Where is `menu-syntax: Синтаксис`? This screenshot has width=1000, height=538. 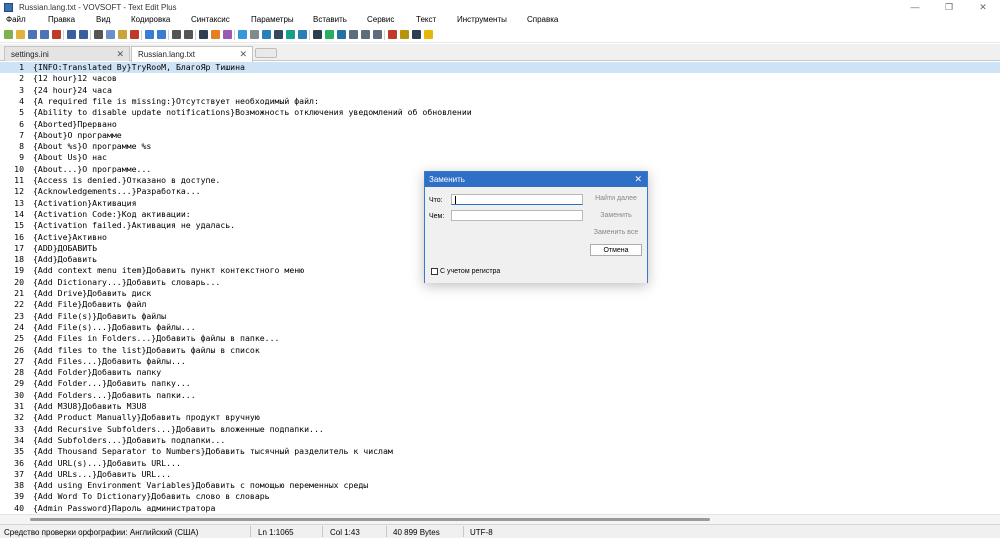
menu-syntax: Синтаксис is located at coordinates (210, 19).